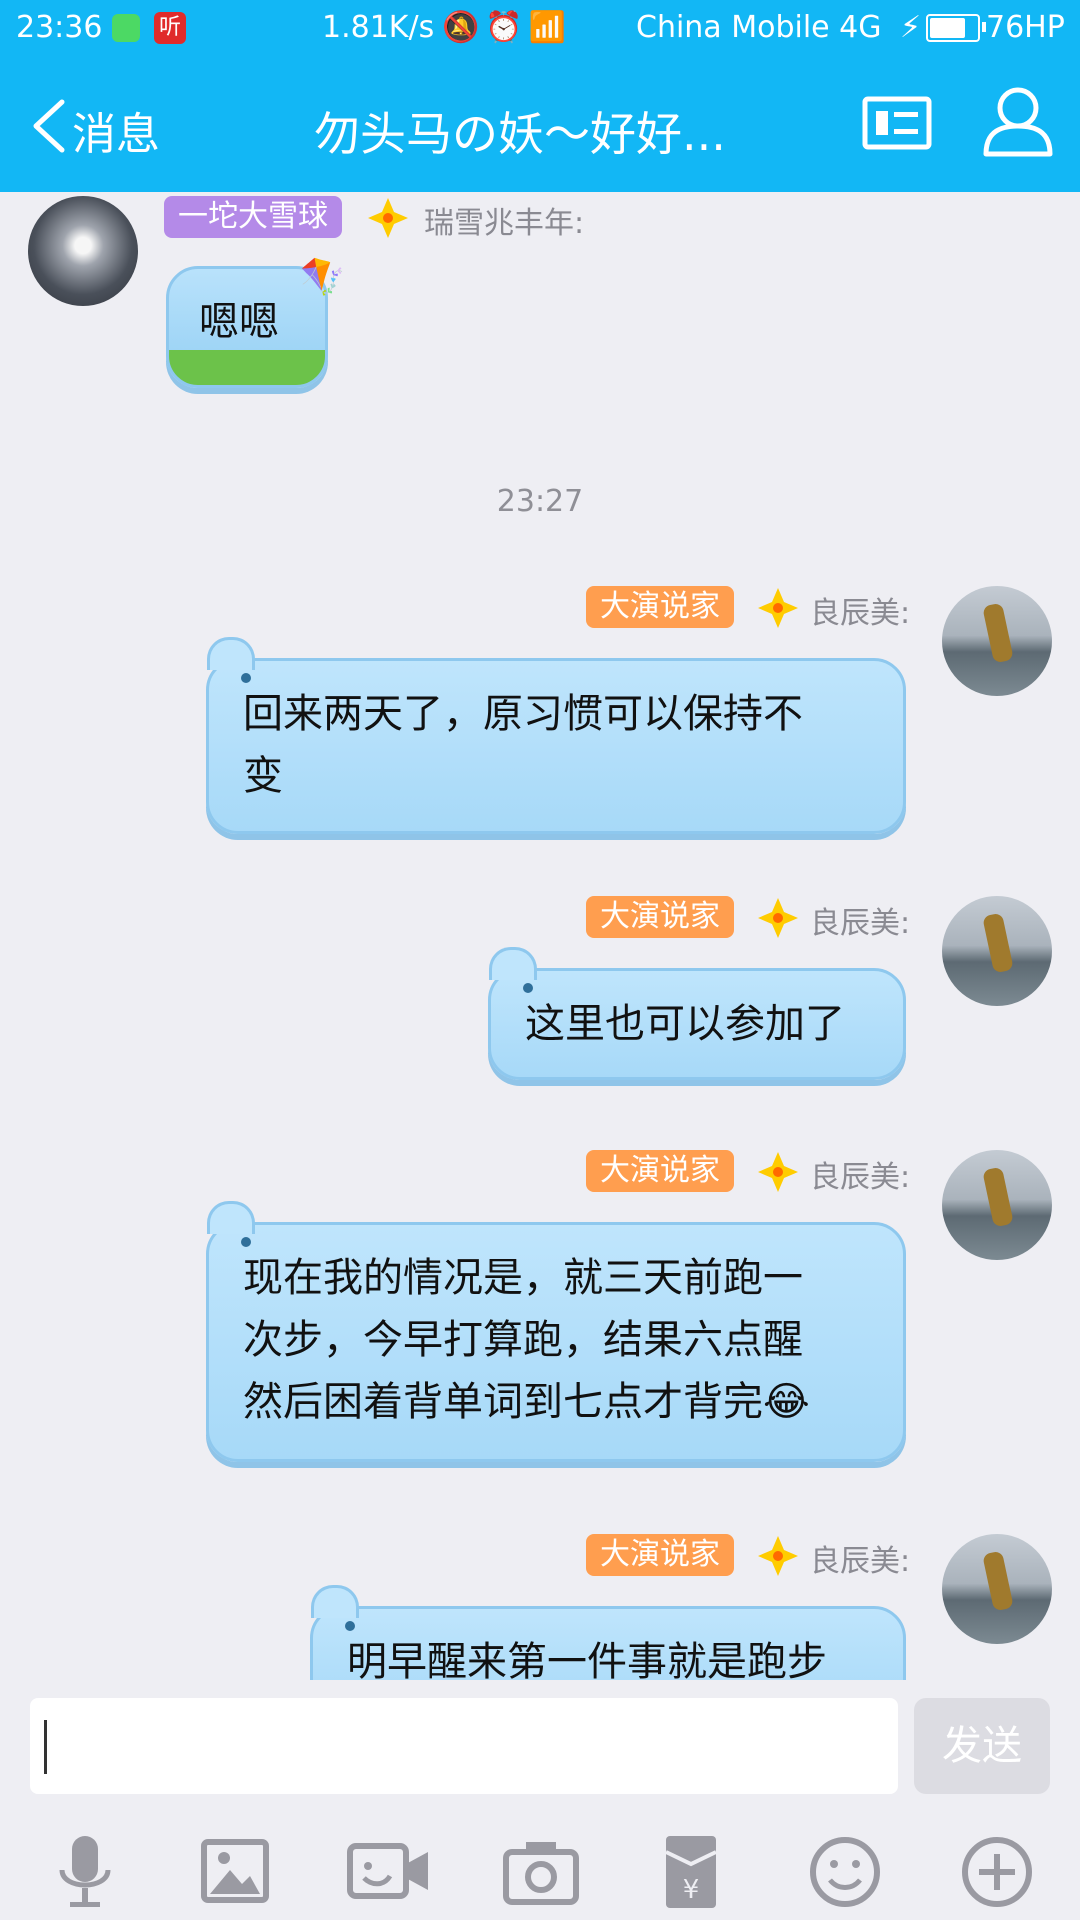 The image size is (1080, 1920). Describe the element at coordinates (897, 123) in the screenshot. I see `profile-card-icon` at that location.